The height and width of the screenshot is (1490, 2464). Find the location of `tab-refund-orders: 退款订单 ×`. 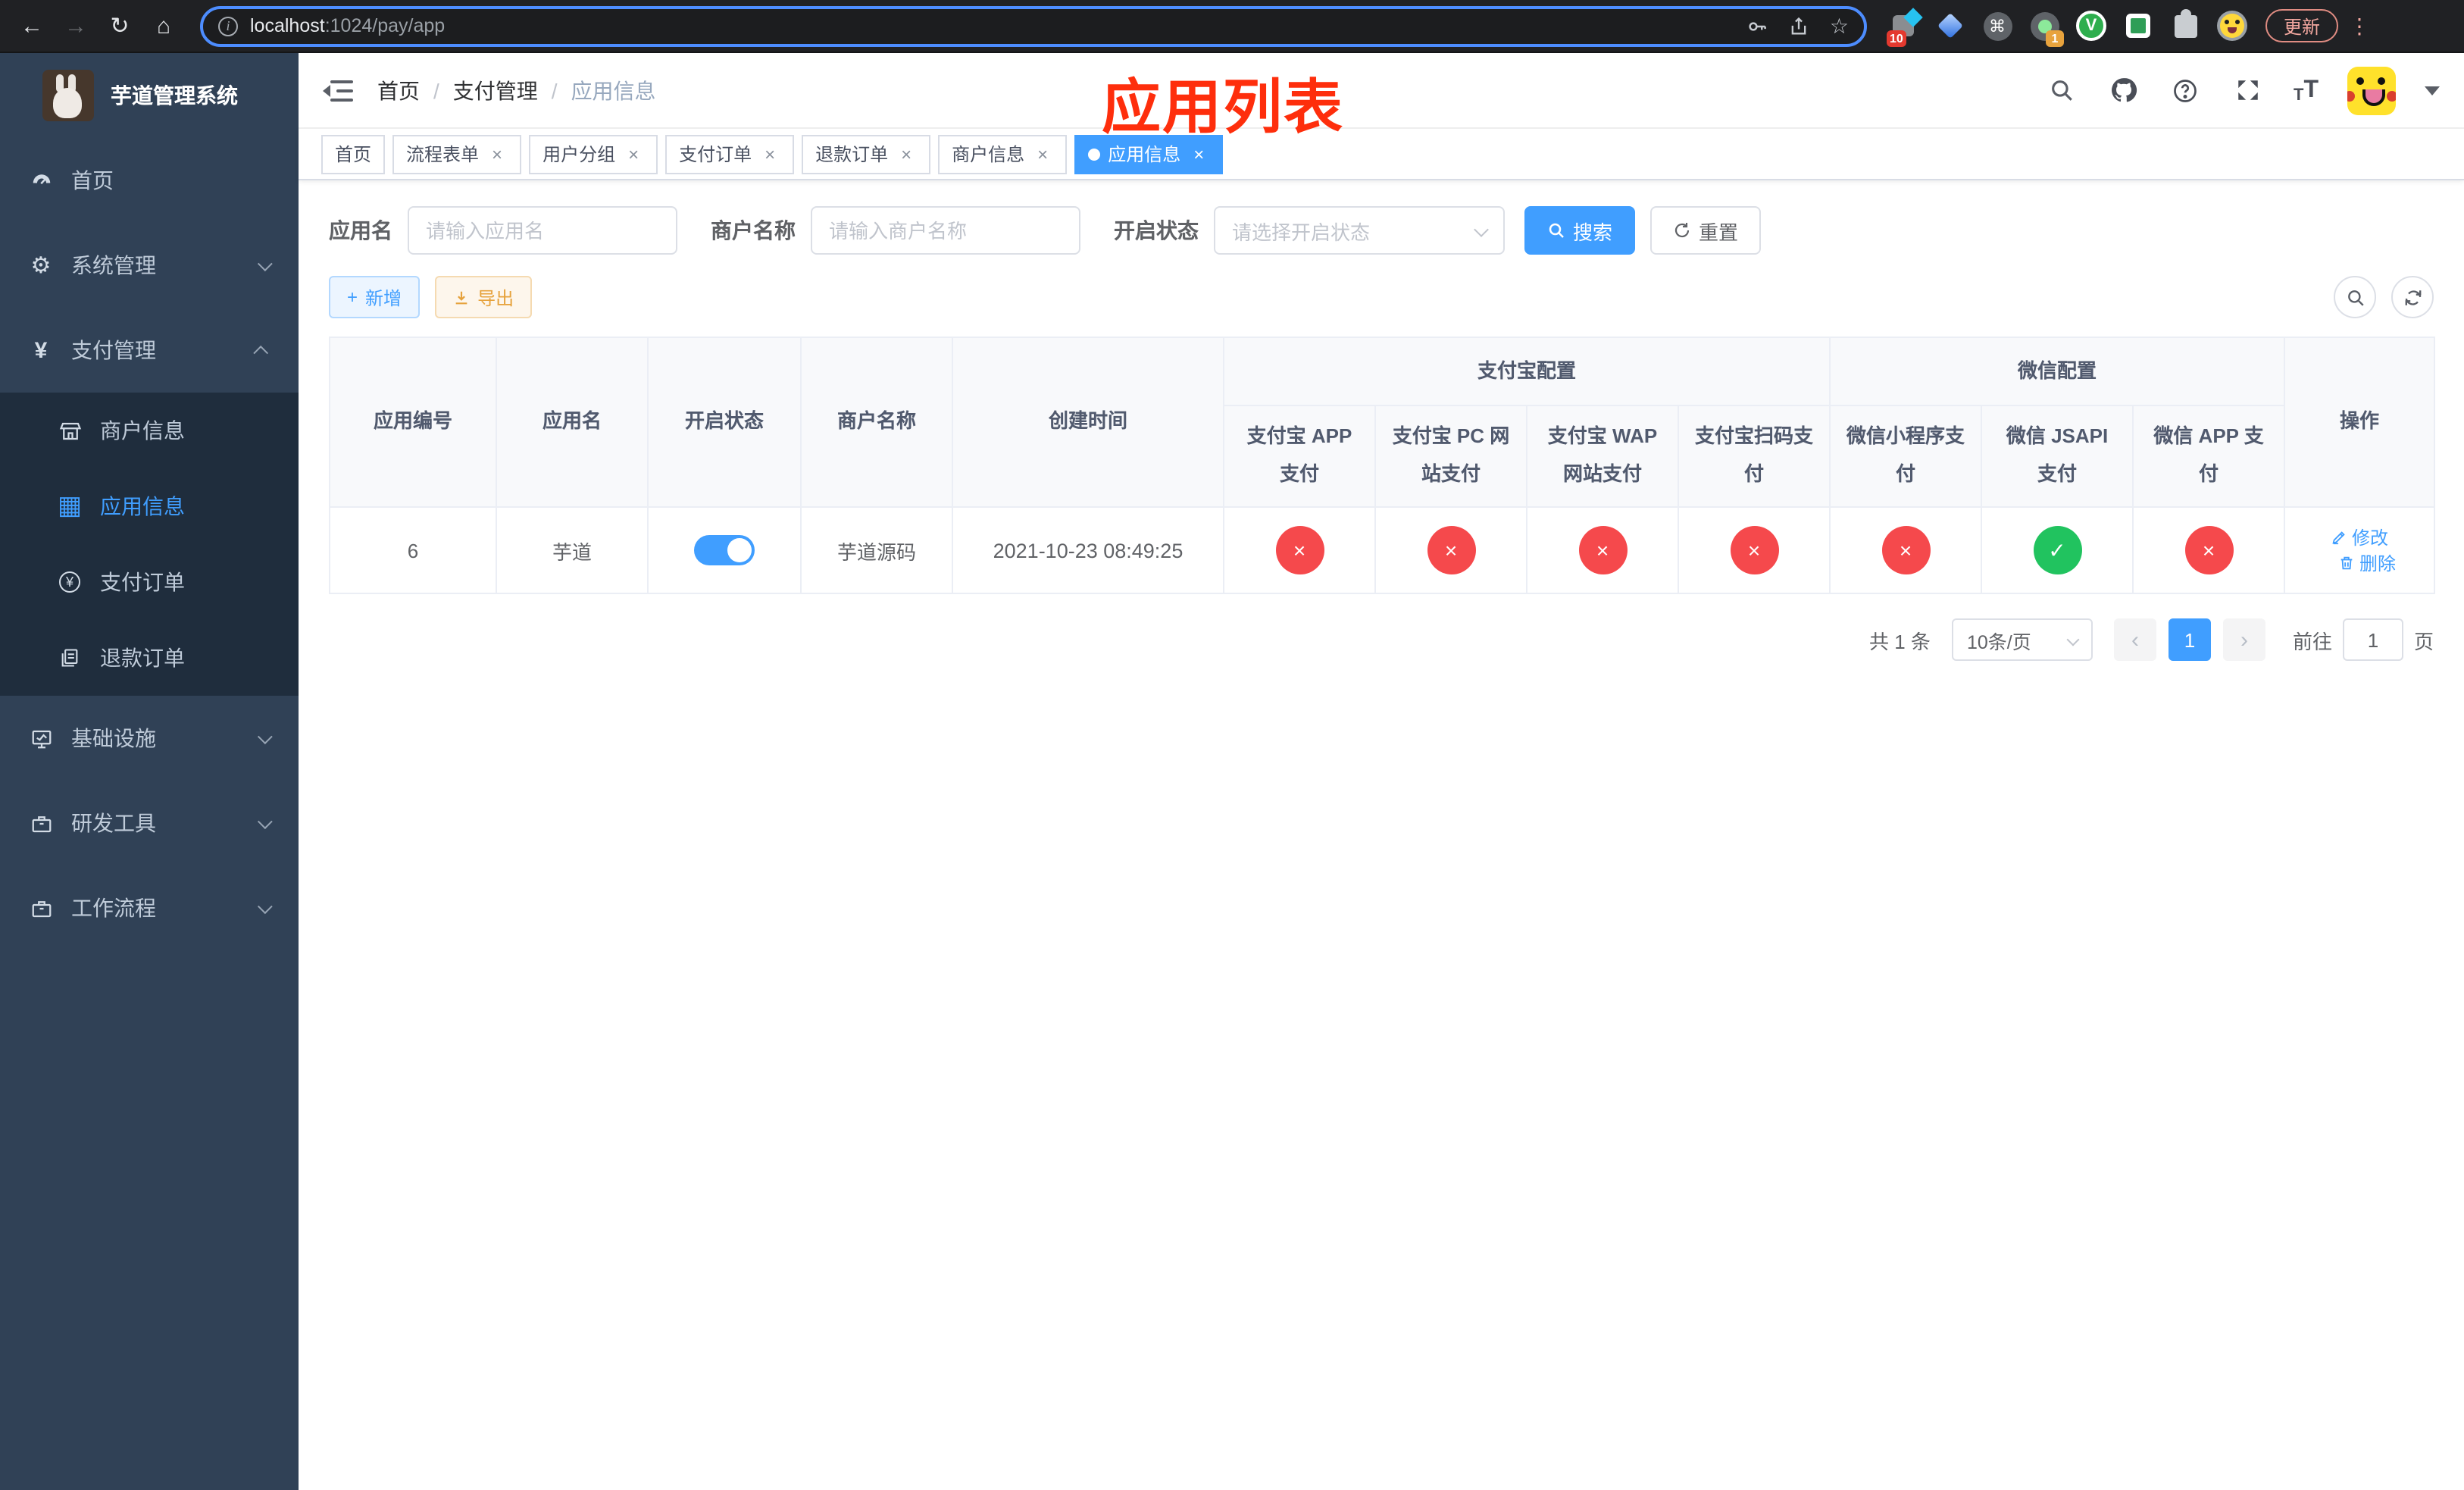

tab-refund-orders: 退款订单 × is located at coordinates (866, 154).